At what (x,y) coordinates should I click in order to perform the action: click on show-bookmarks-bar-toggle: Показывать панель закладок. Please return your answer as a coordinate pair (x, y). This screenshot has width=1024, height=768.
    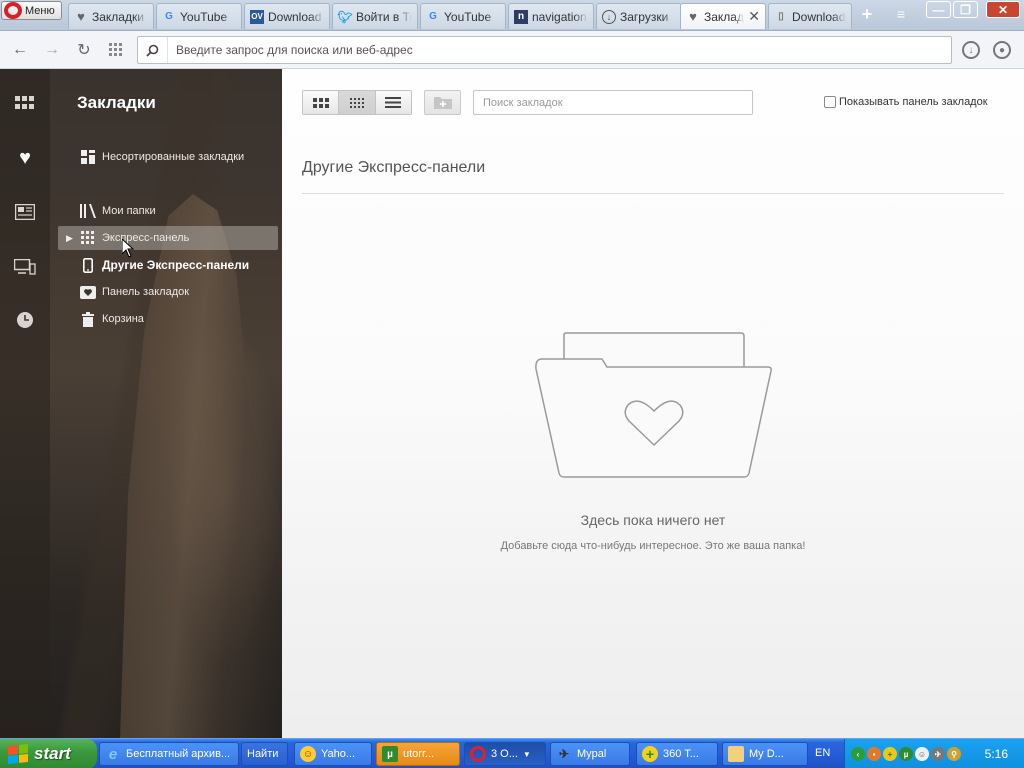
    Looking at the image, I should click on (906, 102).